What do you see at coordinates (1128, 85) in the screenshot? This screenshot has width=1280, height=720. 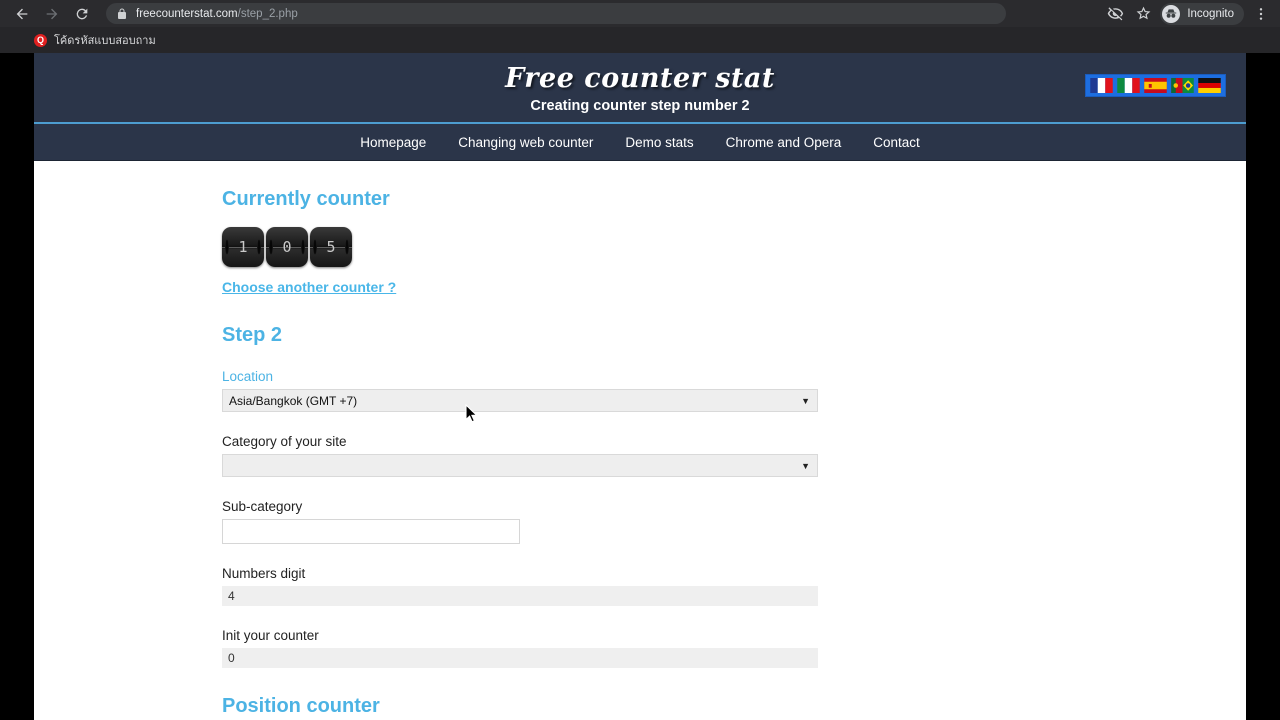 I see `flag-italy` at bounding box center [1128, 85].